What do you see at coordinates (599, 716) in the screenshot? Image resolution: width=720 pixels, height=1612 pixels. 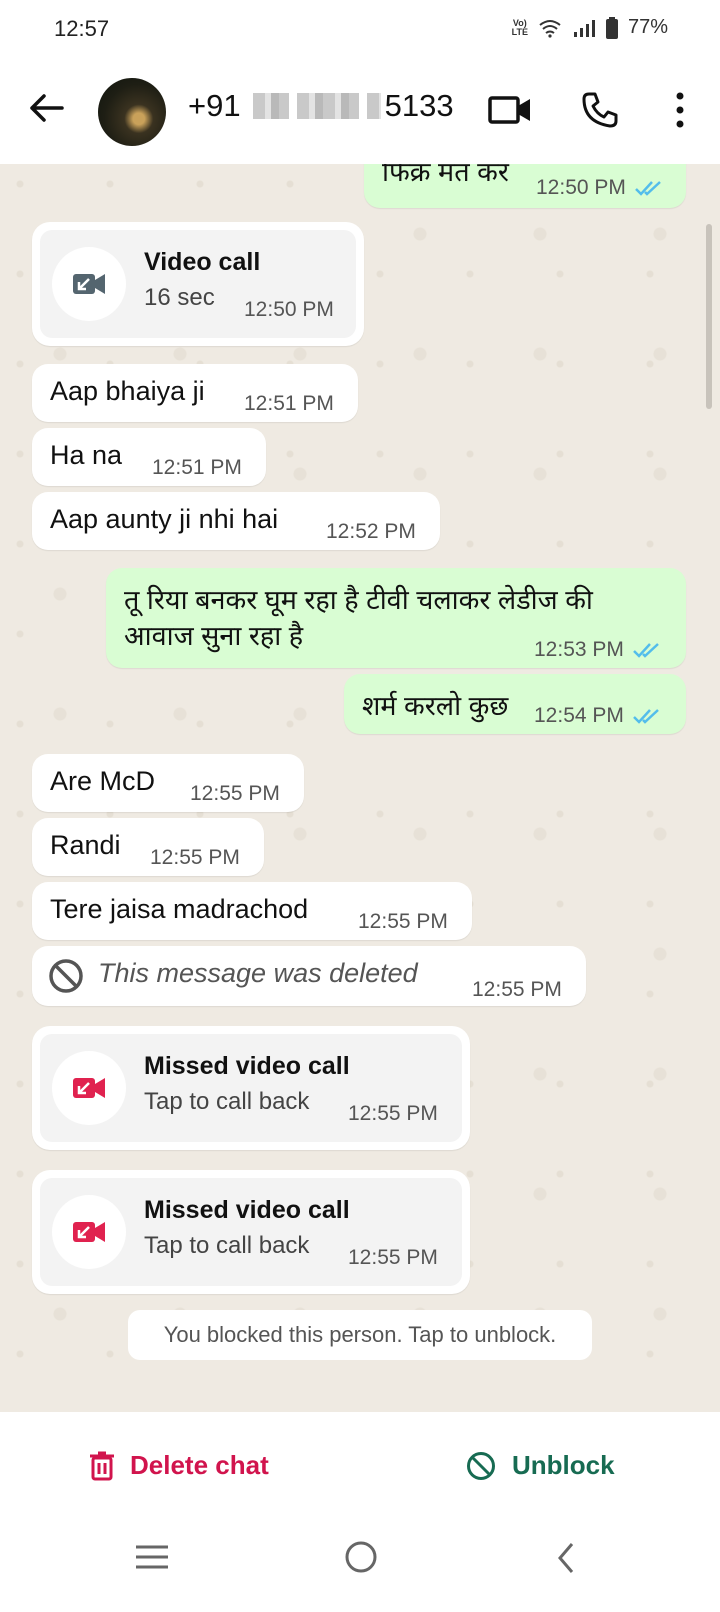 I see `message-time: 12:54 PM` at bounding box center [599, 716].